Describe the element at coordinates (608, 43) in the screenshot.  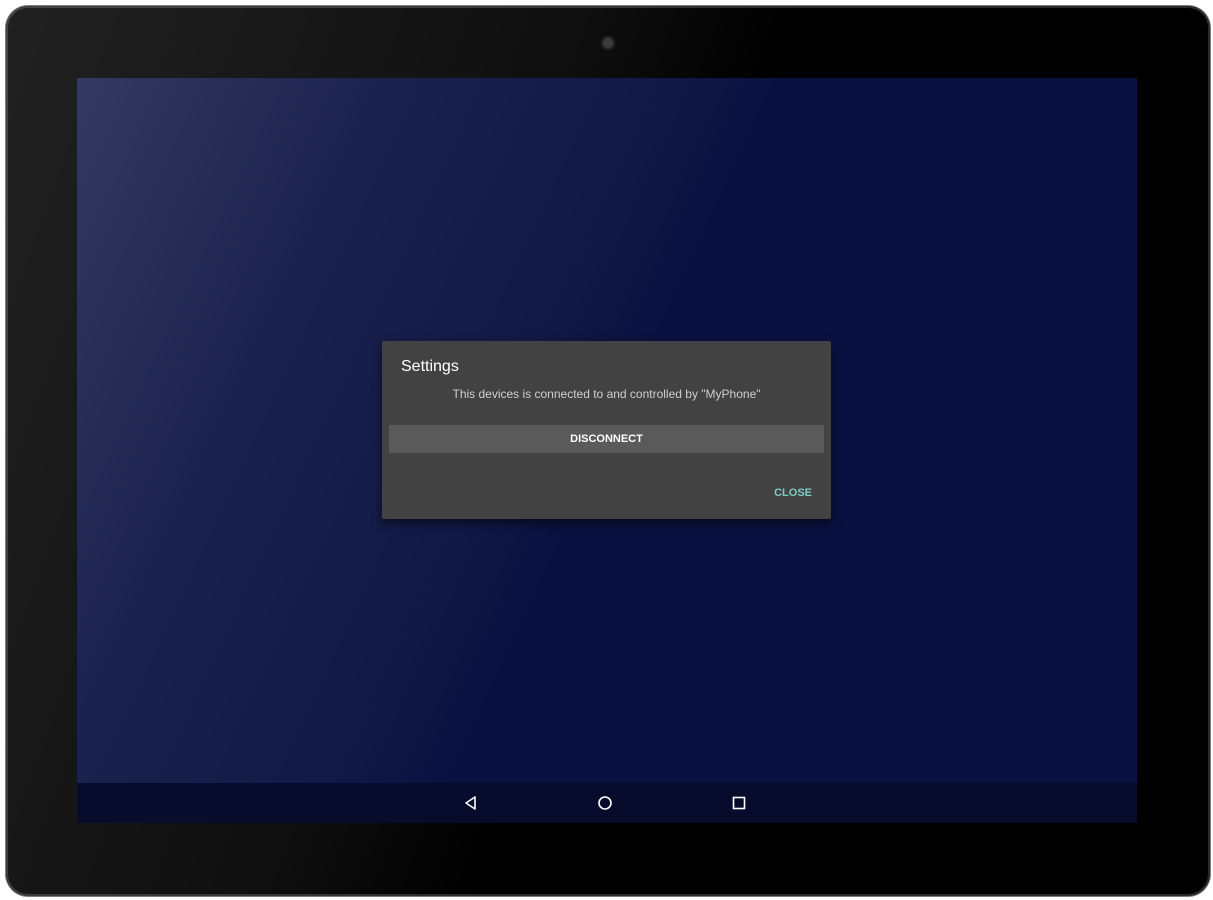
I see `front-camera` at that location.